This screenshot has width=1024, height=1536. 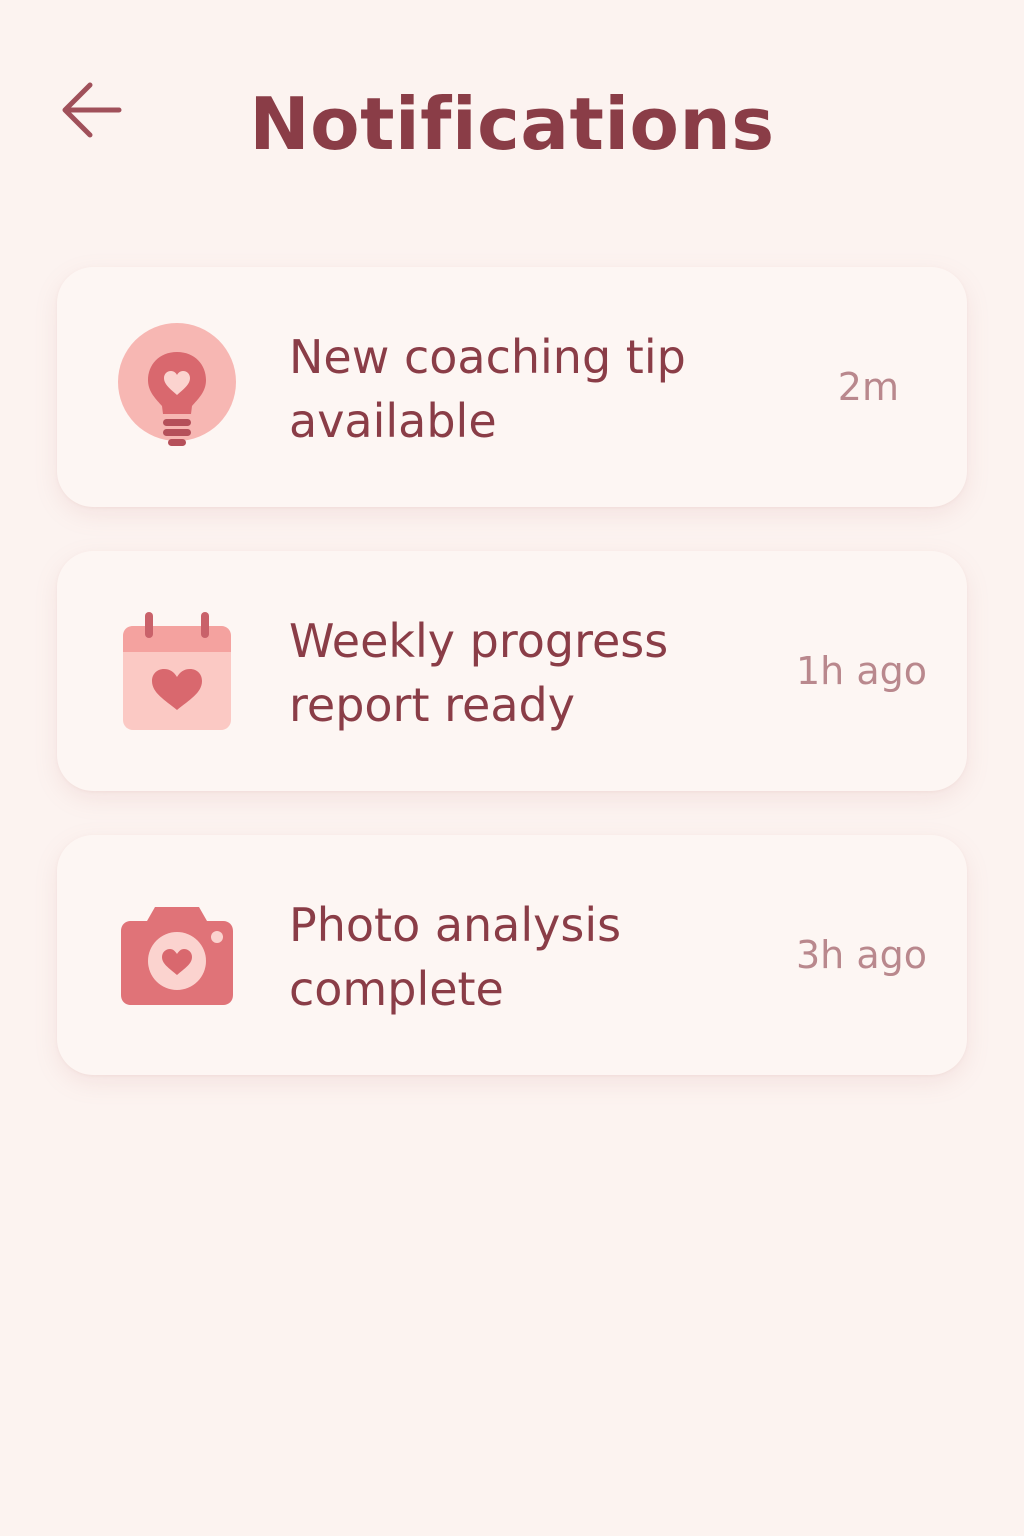 What do you see at coordinates (177, 955) in the screenshot?
I see `camera-heart-icon` at bounding box center [177, 955].